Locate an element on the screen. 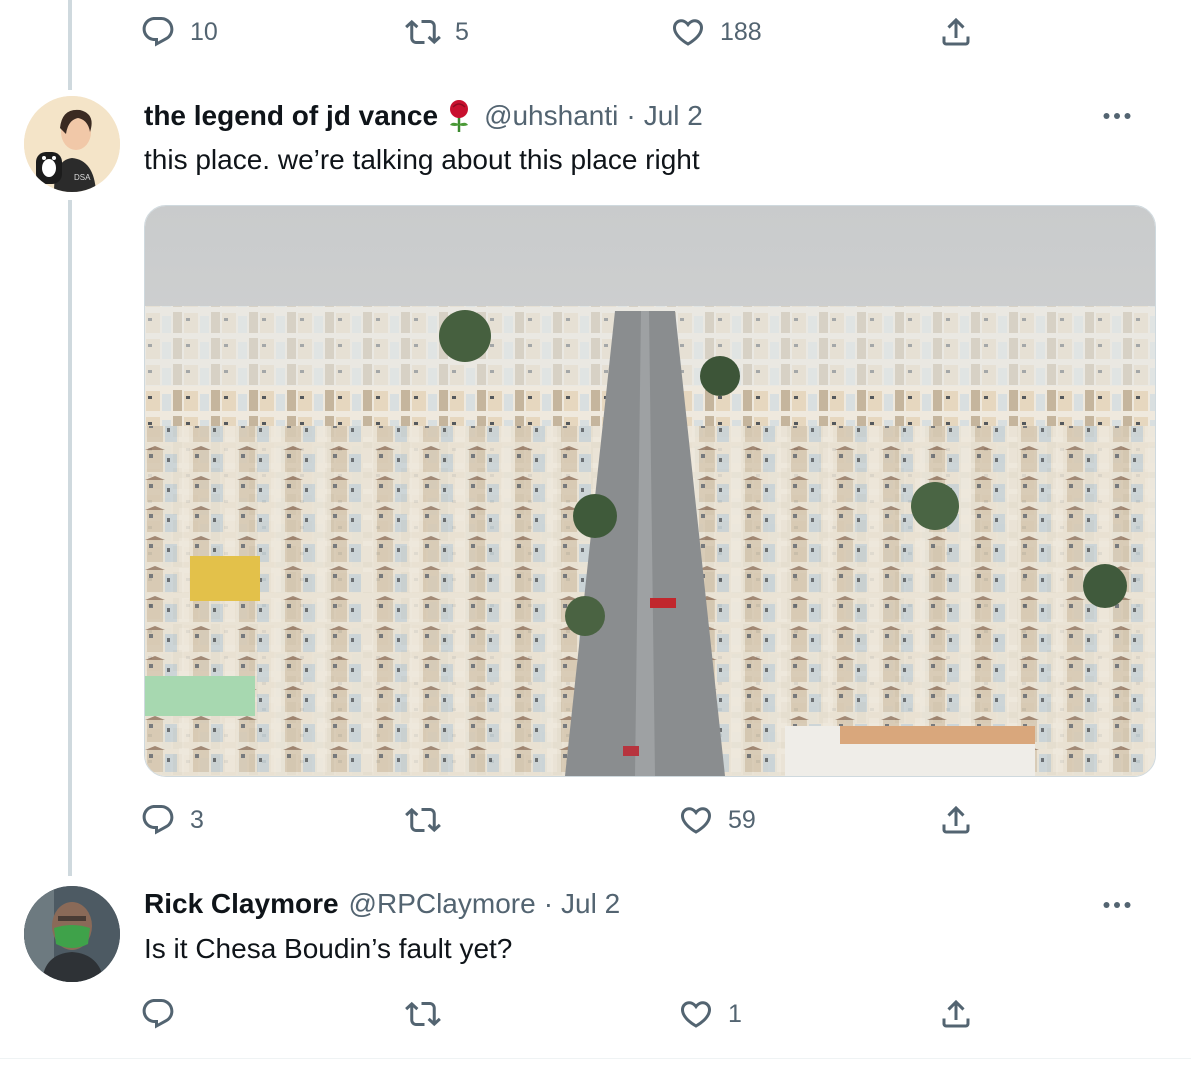  avatar-uhshanti: DSA is located at coordinates (72, 144).